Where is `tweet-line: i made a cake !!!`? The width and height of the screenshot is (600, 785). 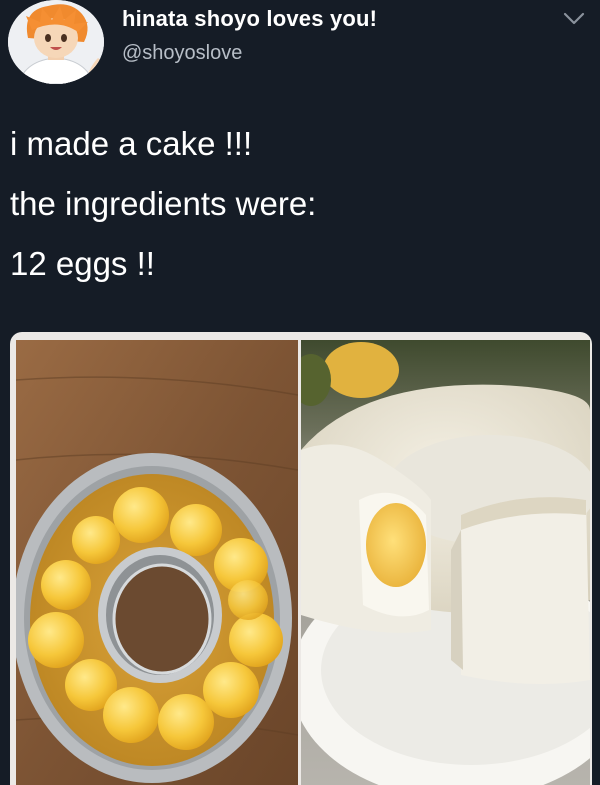 tweet-line: i made a cake !!! is located at coordinates (131, 143).